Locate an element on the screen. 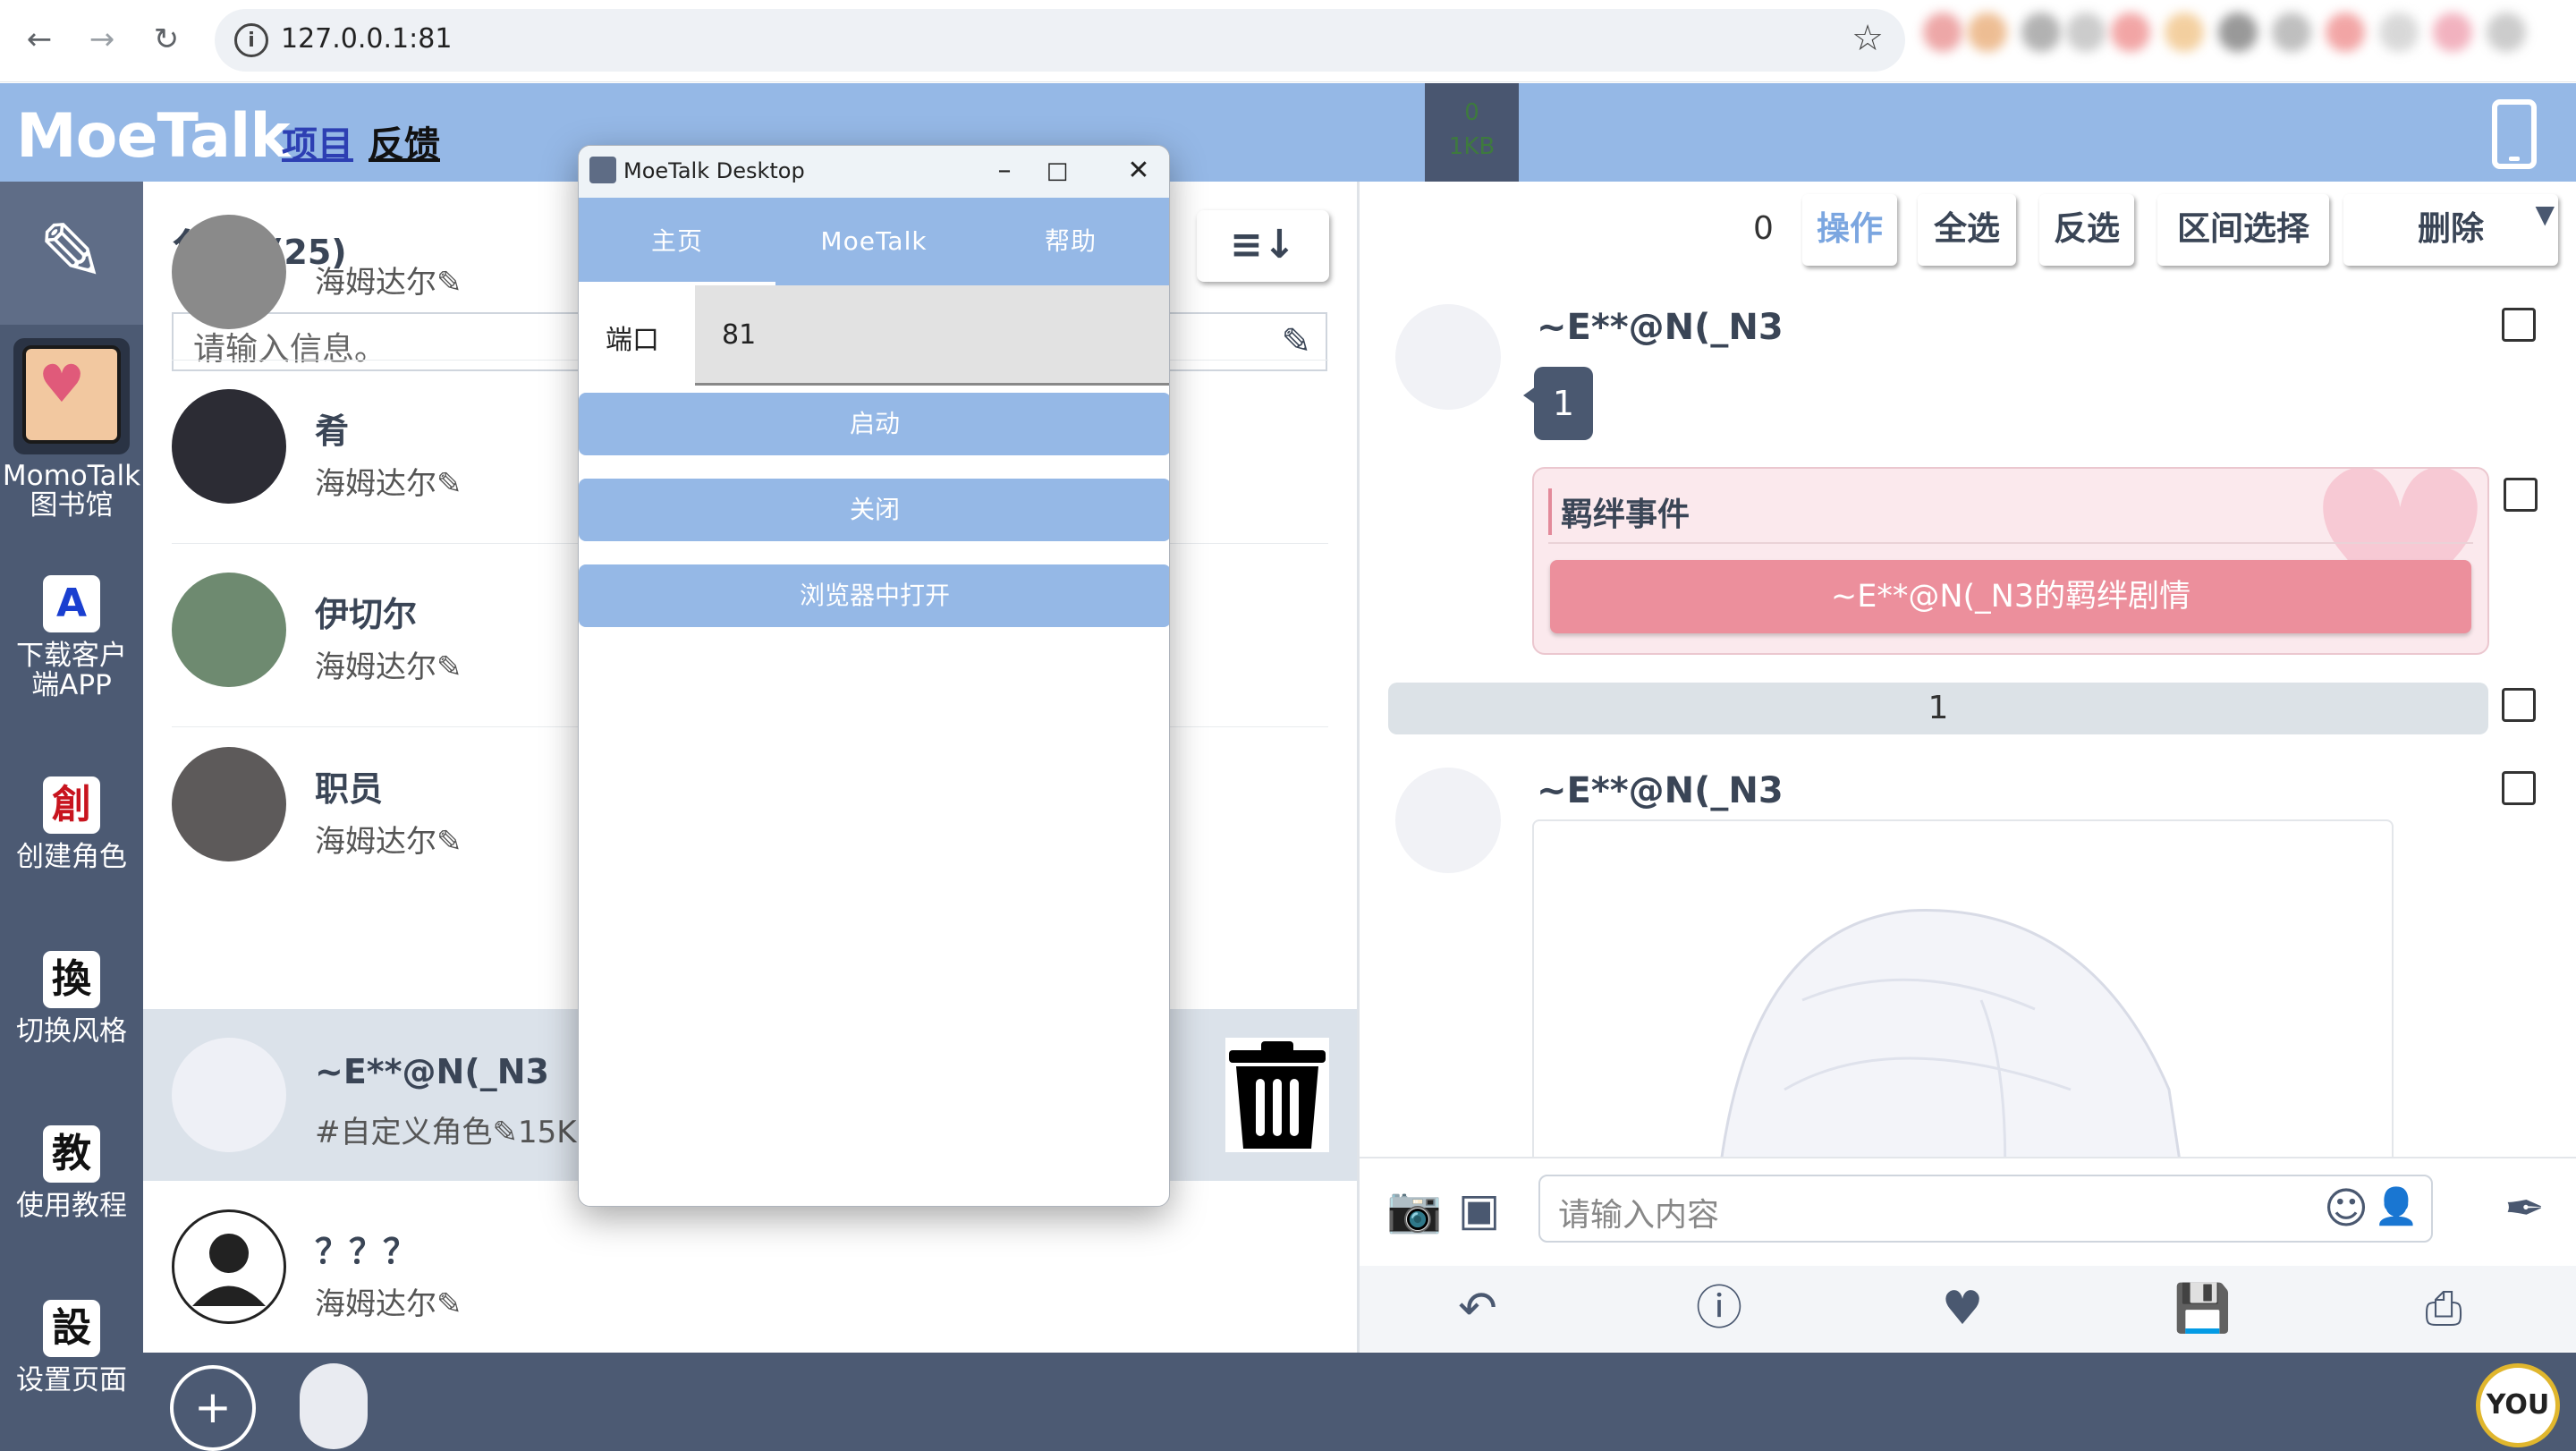  range-select-button: 区间选择 is located at coordinates (2243, 230).